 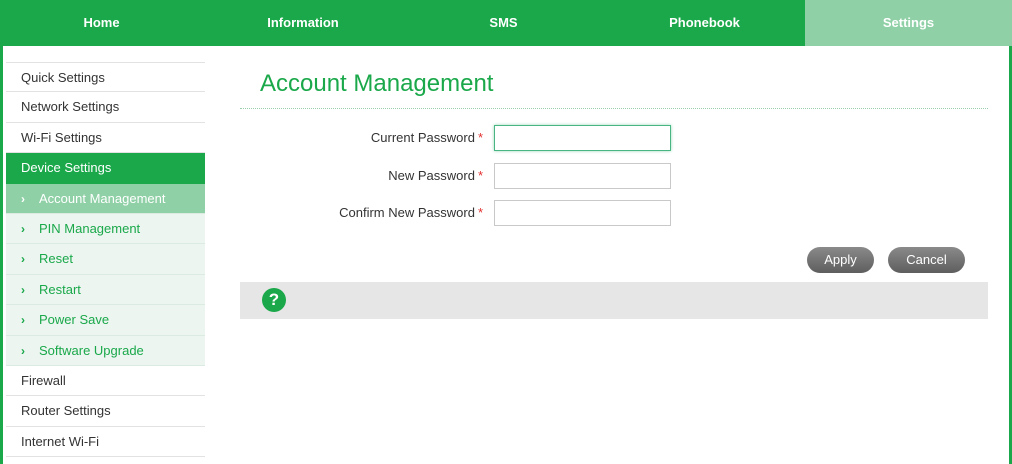 What do you see at coordinates (704, 23) in the screenshot?
I see `tab-phonebook: Phonebook` at bounding box center [704, 23].